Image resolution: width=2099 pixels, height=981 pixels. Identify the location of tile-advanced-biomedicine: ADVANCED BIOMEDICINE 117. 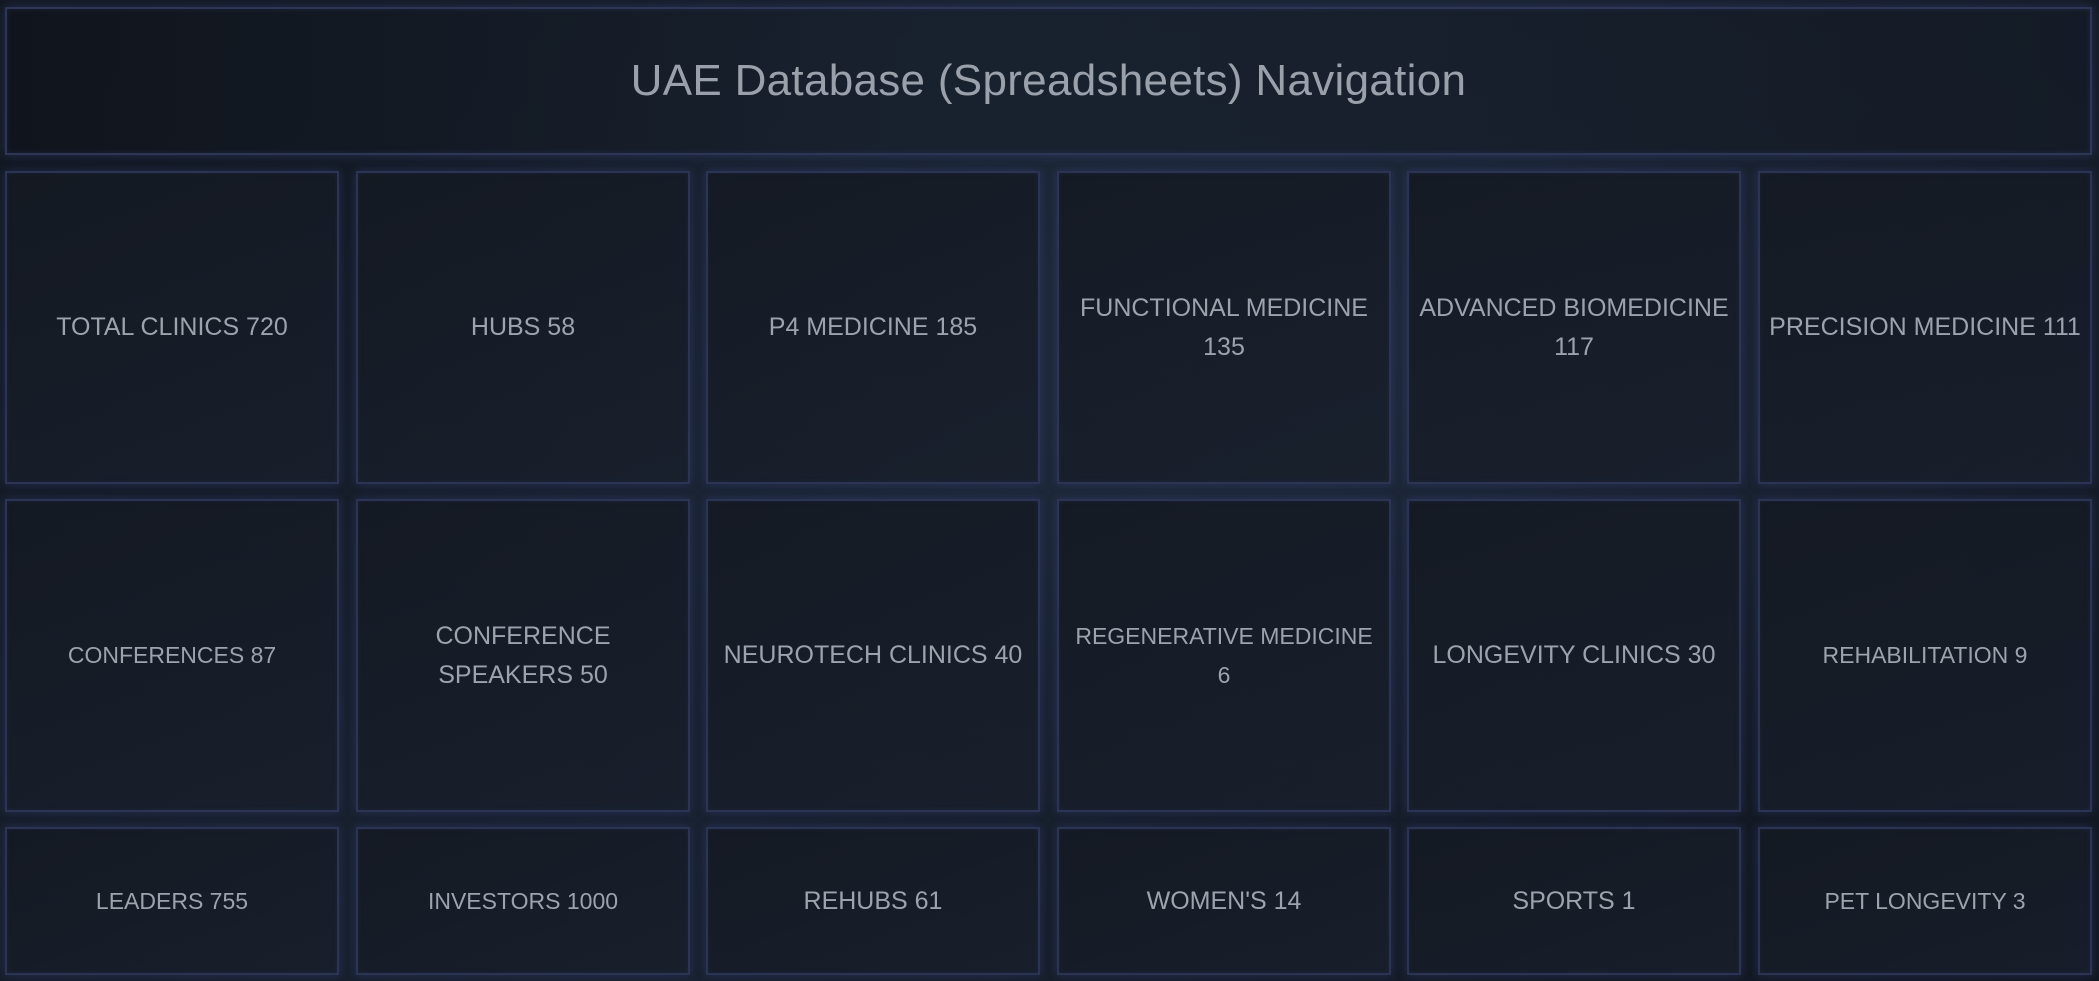
(1574, 327).